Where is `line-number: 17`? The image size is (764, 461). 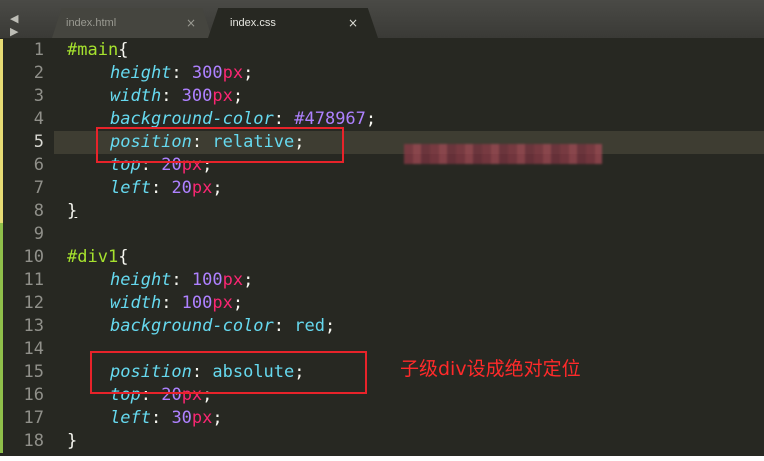
line-number: 17 is located at coordinates (33, 418).